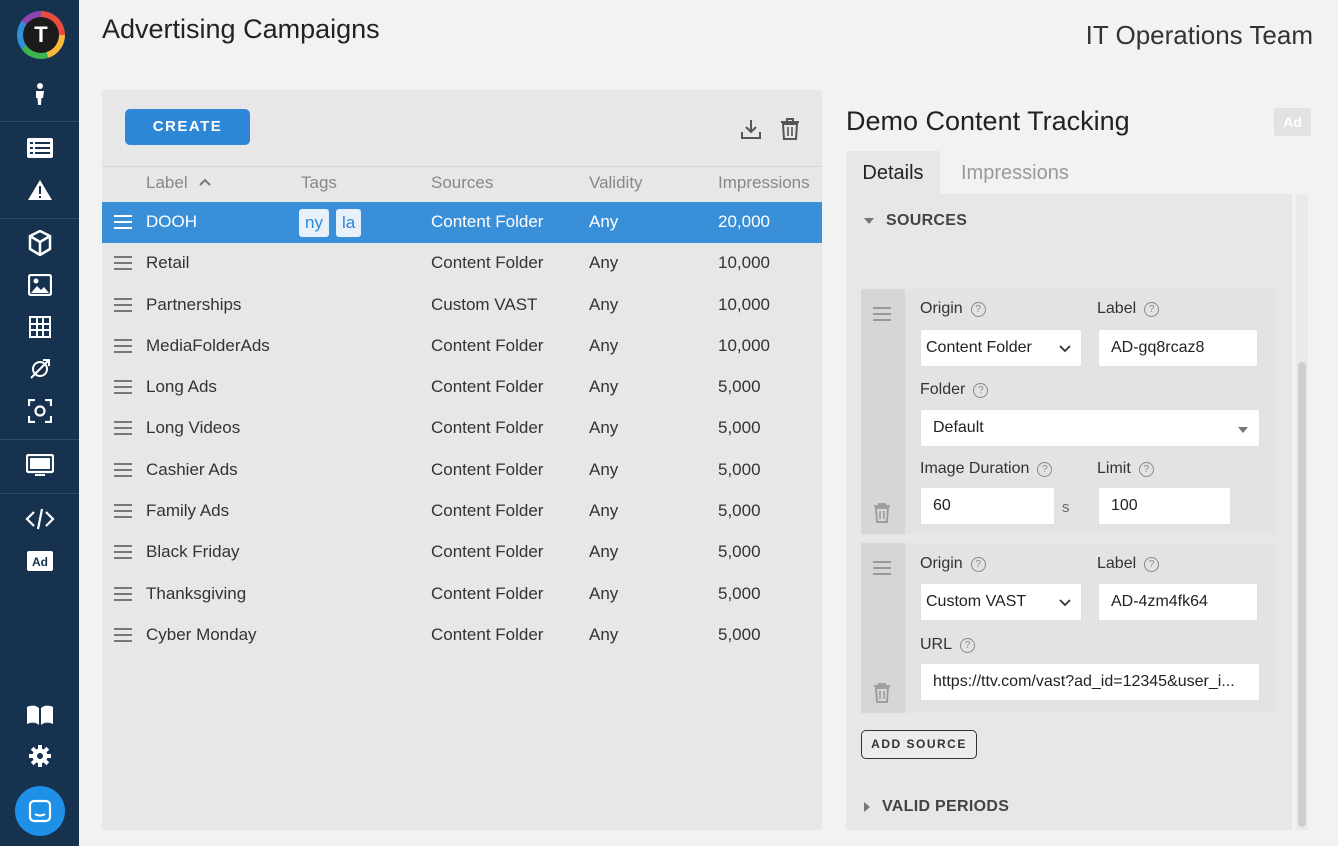  Describe the element at coordinates (462, 387) in the screenshot. I see `table-row: Long Ads Content Folder Any 5,000` at that location.